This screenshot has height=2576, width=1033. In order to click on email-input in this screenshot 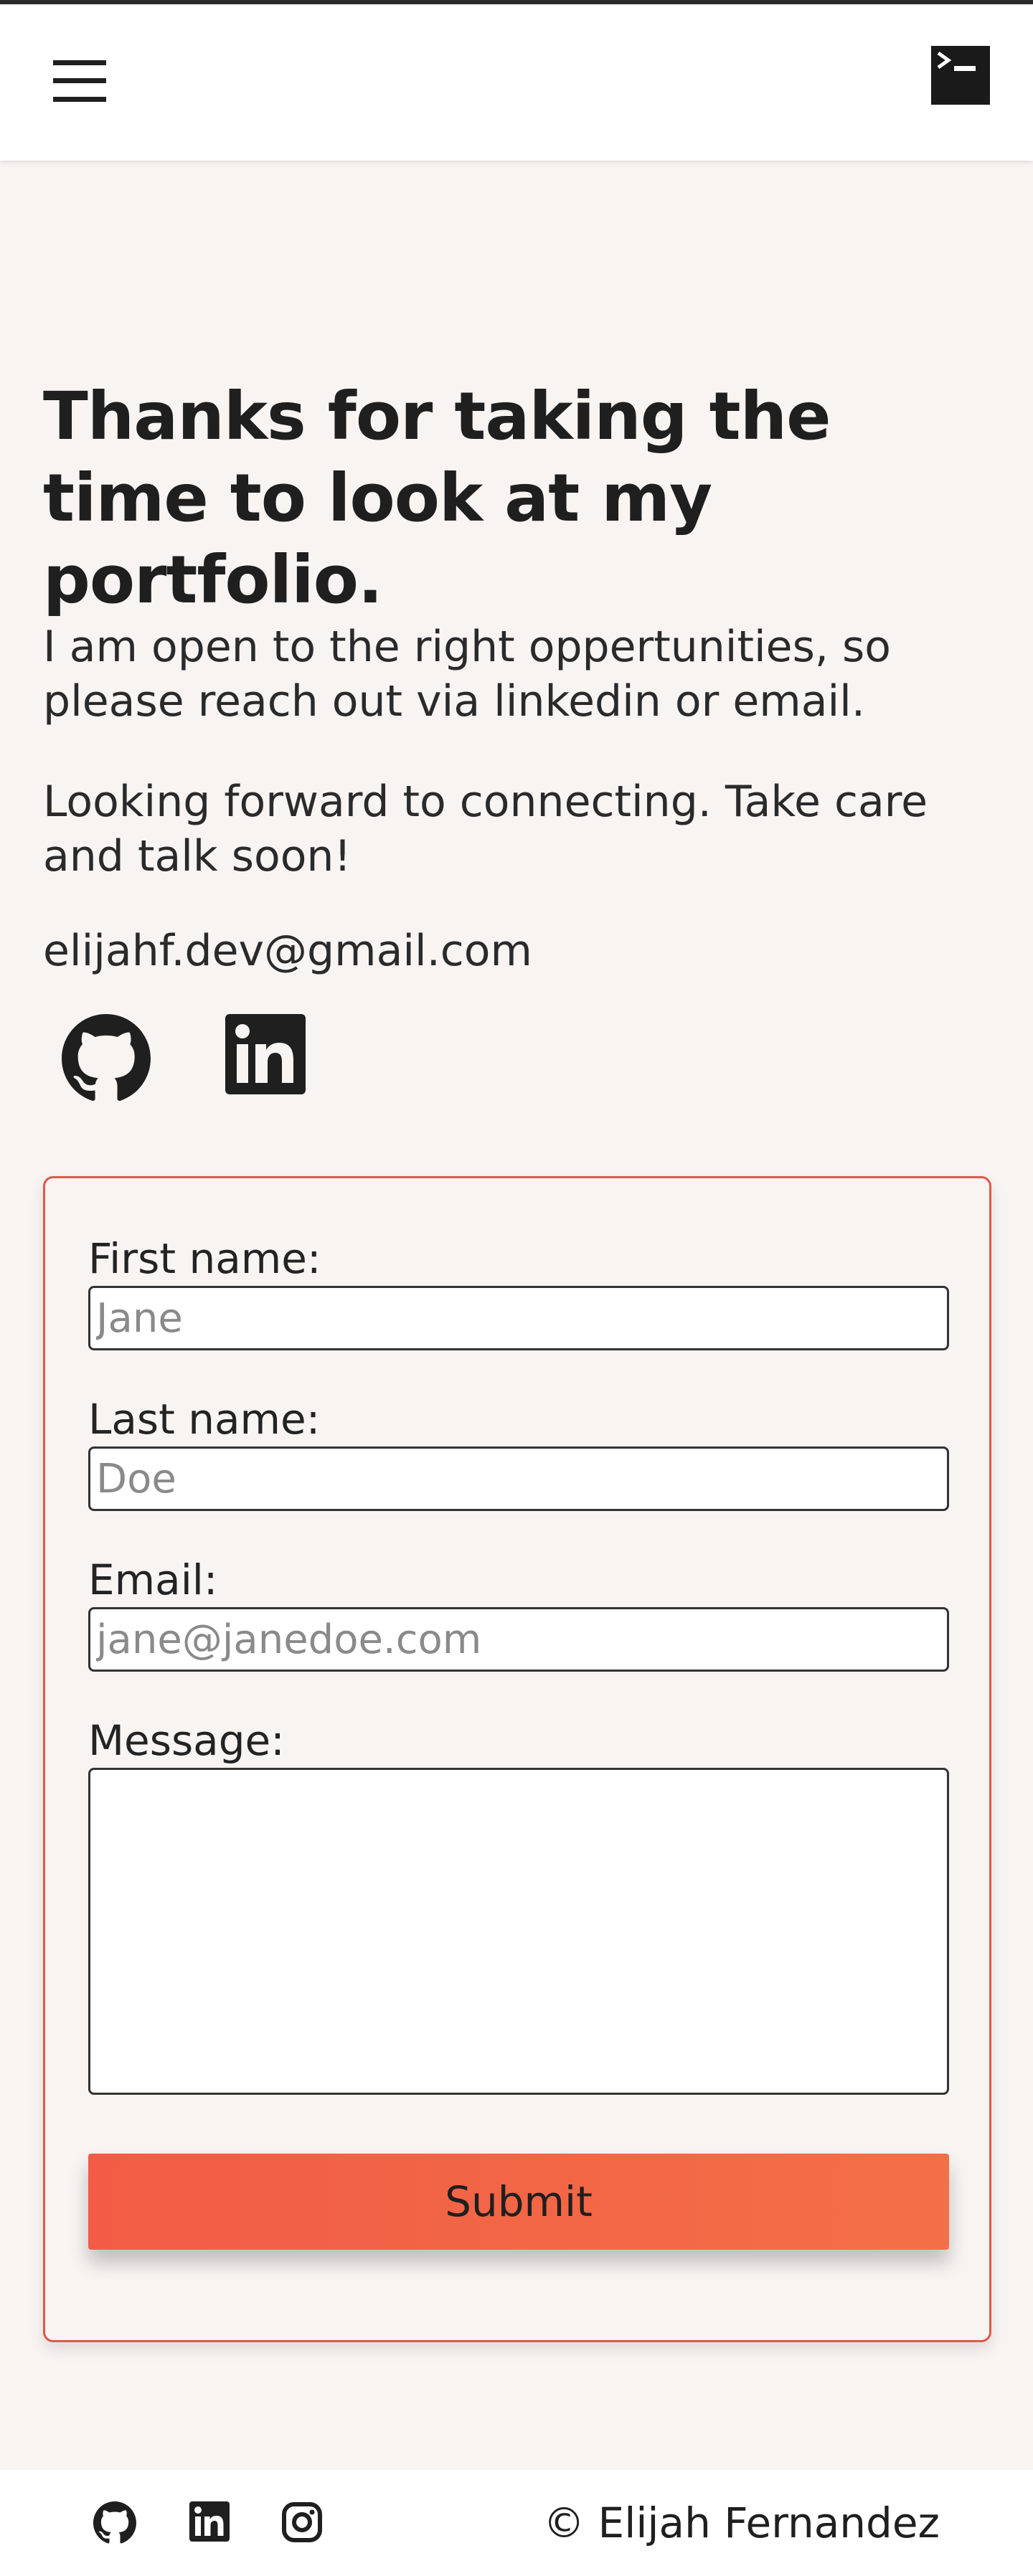, I will do `click(518, 1639)`.